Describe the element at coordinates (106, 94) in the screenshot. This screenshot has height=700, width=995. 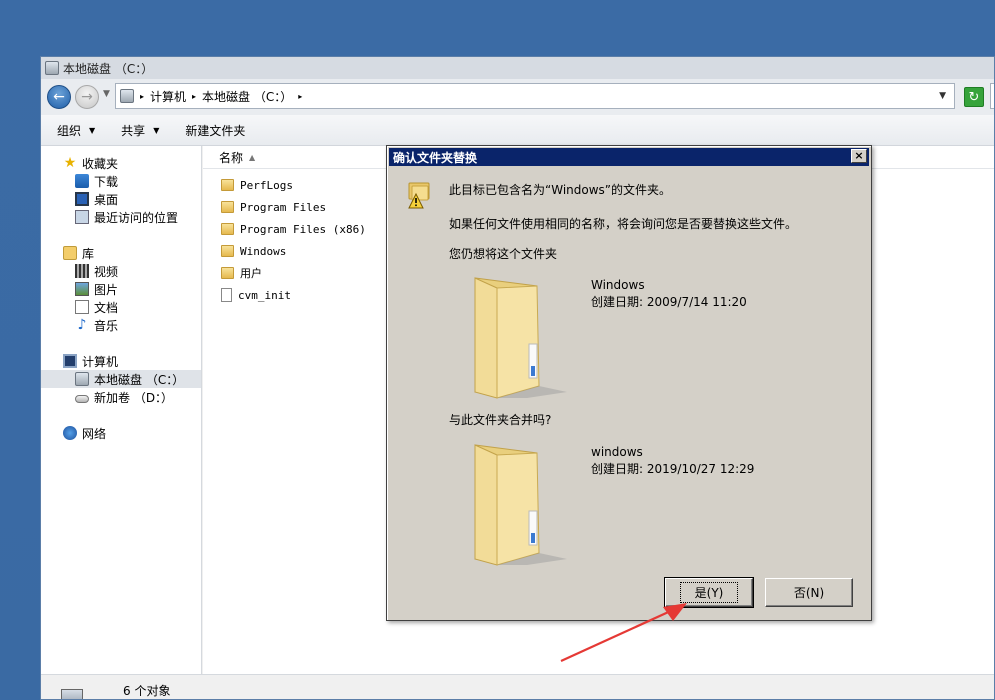
I see `recent-pages-dropdown: ▼` at that location.